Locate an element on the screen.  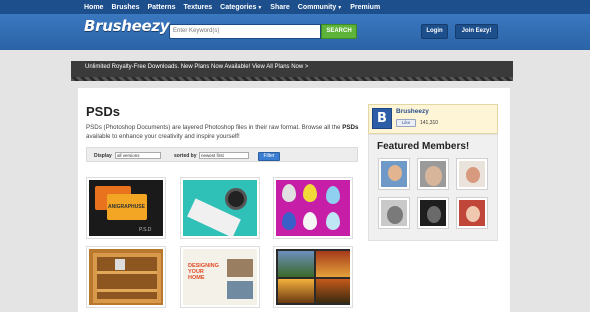
designing-line-3: HOME is located at coordinates (196, 278).